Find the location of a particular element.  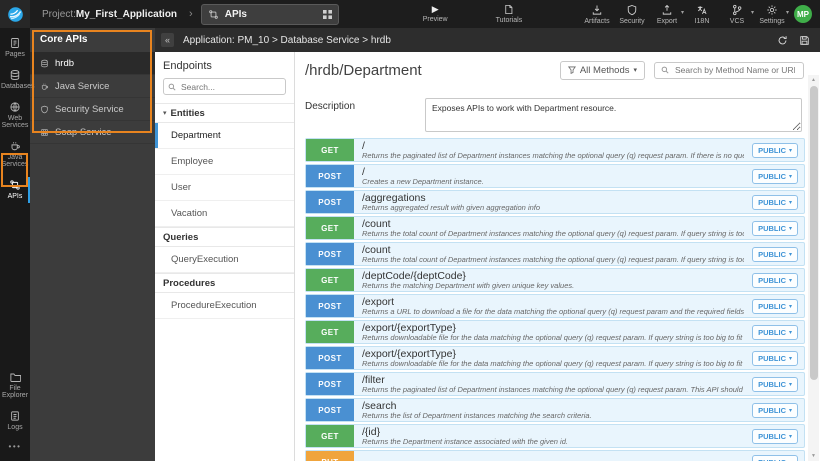

branch-icon is located at coordinates (737, 10).